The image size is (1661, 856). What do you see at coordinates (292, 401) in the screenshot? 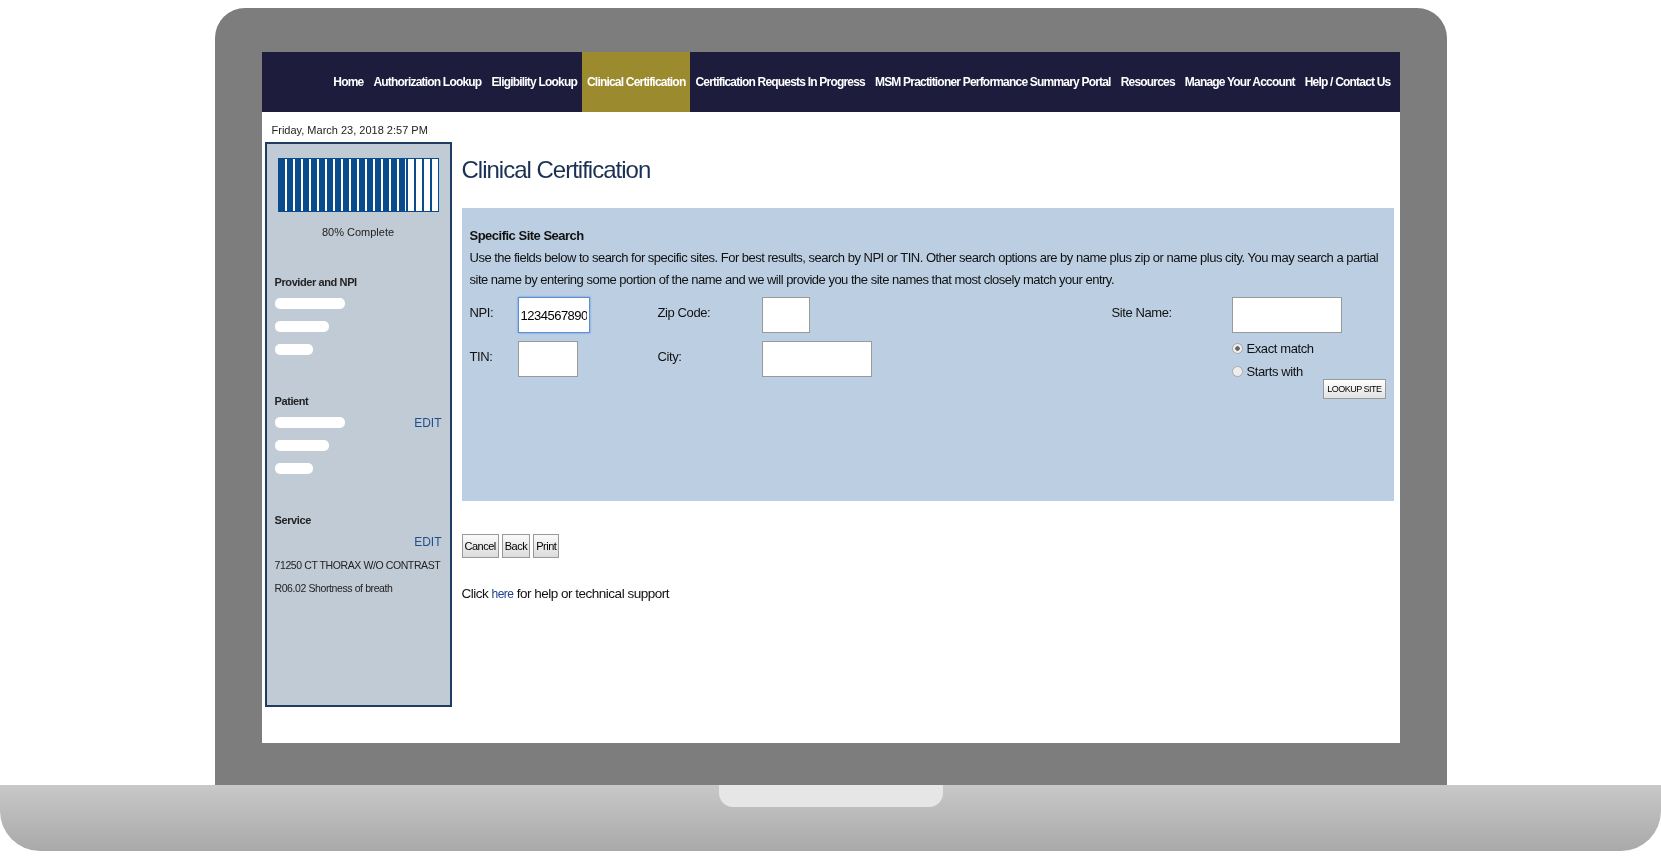
I see `section-heading: Patient` at bounding box center [292, 401].